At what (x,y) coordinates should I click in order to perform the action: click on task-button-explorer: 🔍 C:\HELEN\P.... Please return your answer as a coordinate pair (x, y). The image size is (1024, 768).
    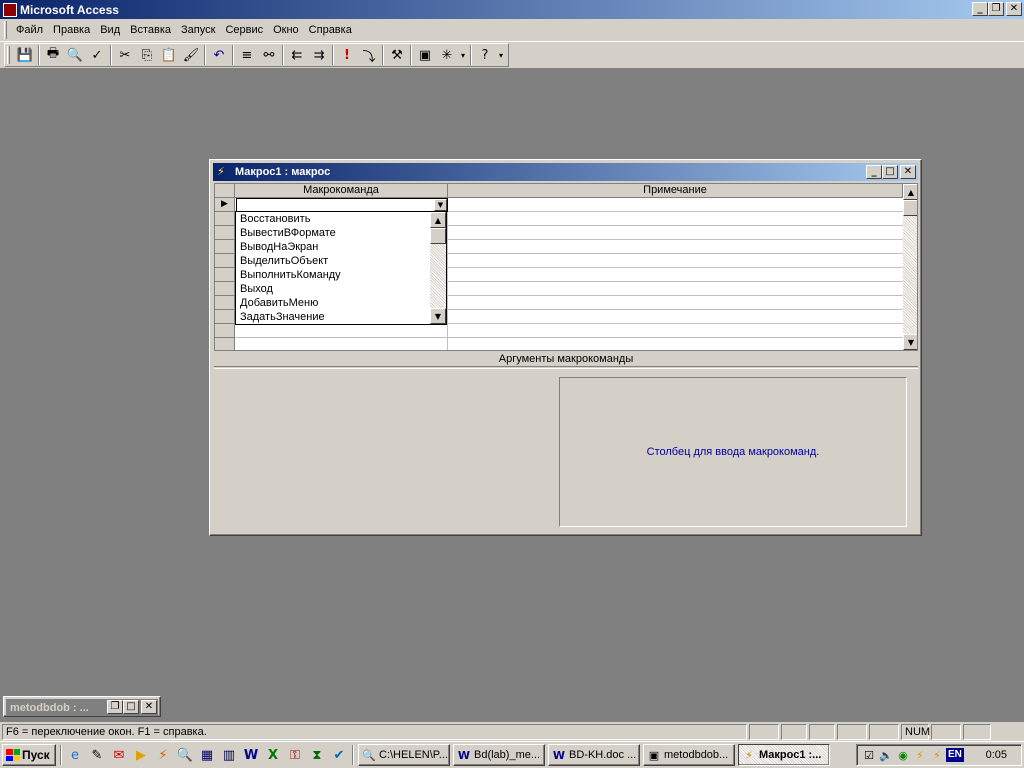
    Looking at the image, I should click on (404, 755).